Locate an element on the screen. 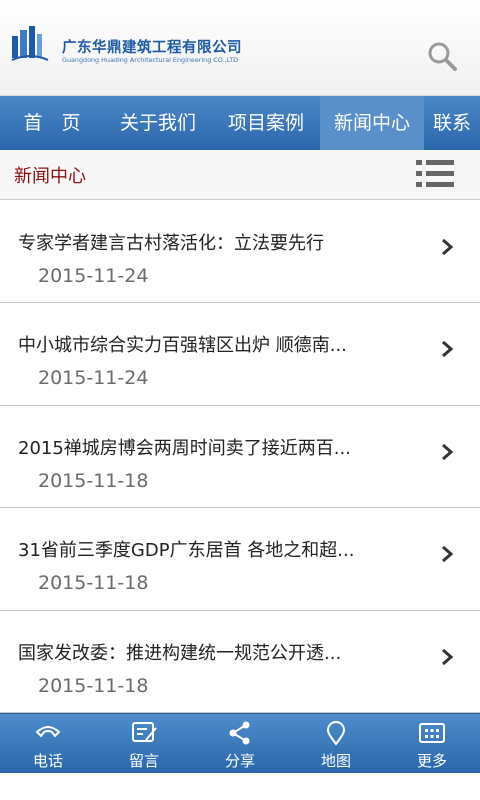 The width and height of the screenshot is (480, 800). toolbar-share-label: 分享 is located at coordinates (239, 761).